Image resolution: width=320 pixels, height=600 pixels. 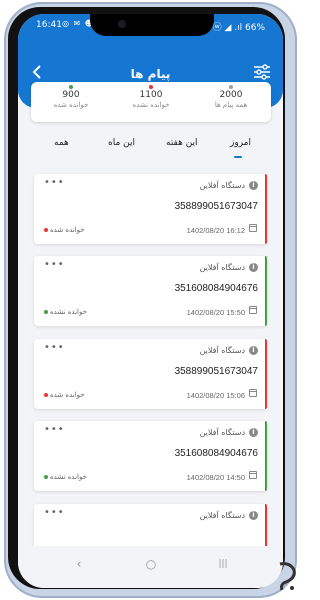 I want to click on tab-this-month: این ماه, so click(x=121, y=143).